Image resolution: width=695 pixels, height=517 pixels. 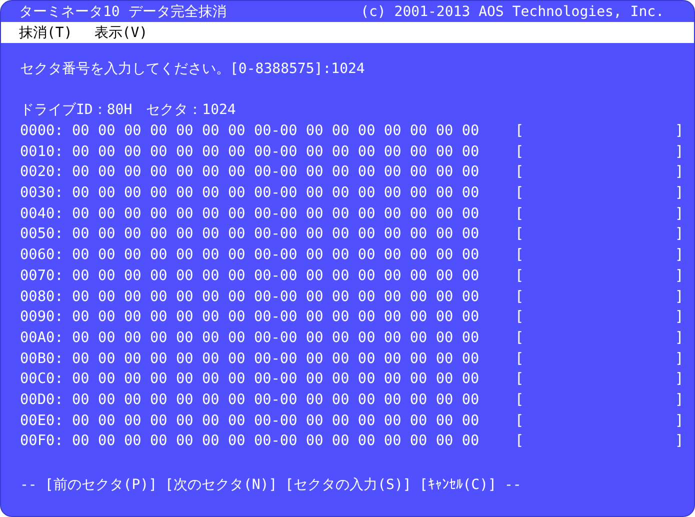 I want to click on offset-label: 00B0:, so click(x=42, y=359).